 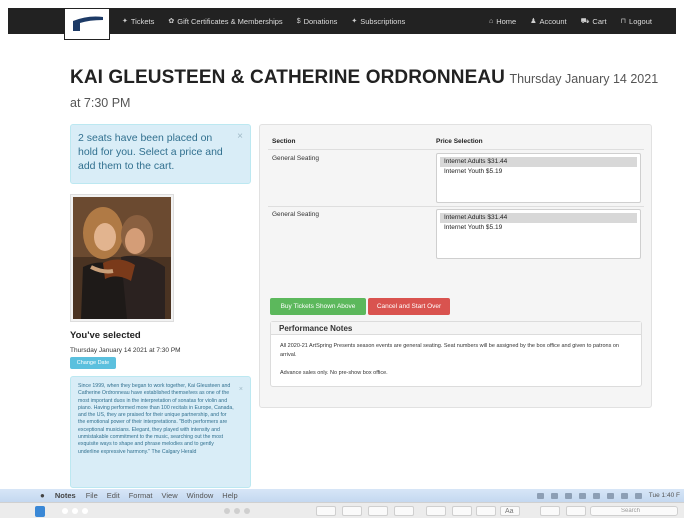 I want to click on share-button, so click(x=576, y=511).